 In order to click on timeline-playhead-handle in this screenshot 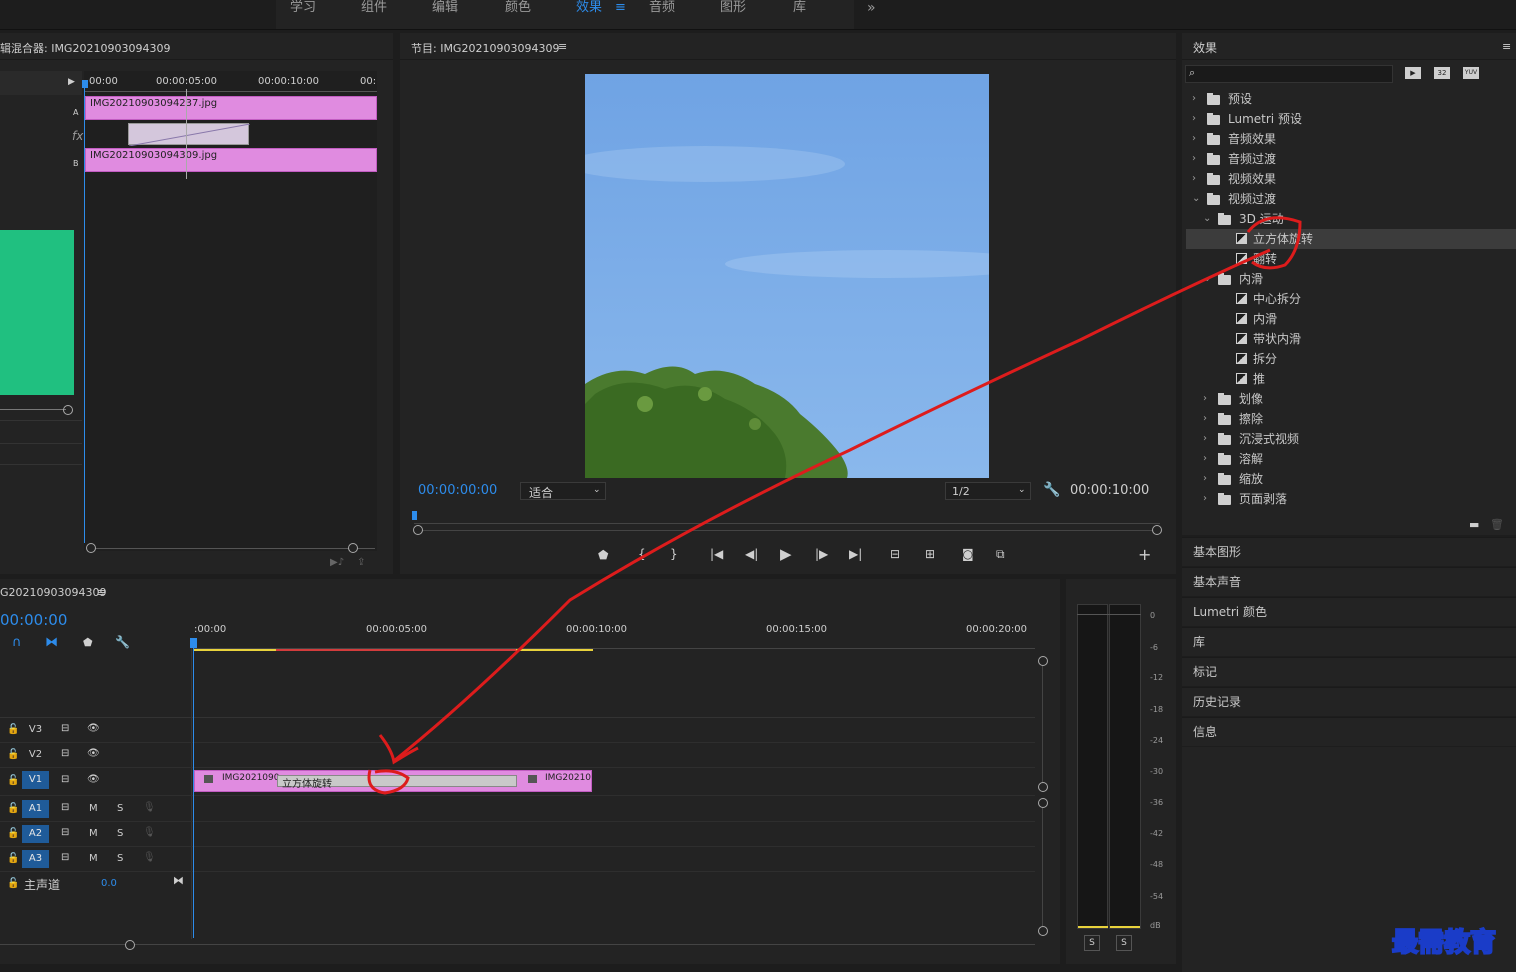, I will do `click(193, 643)`.